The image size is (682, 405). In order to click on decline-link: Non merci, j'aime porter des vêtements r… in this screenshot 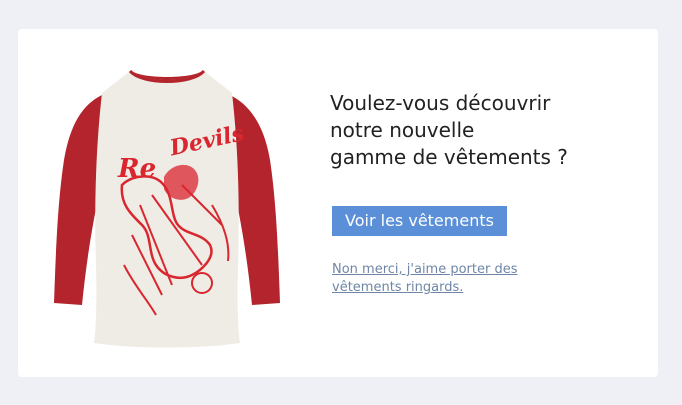, I will do `click(447, 279)`.